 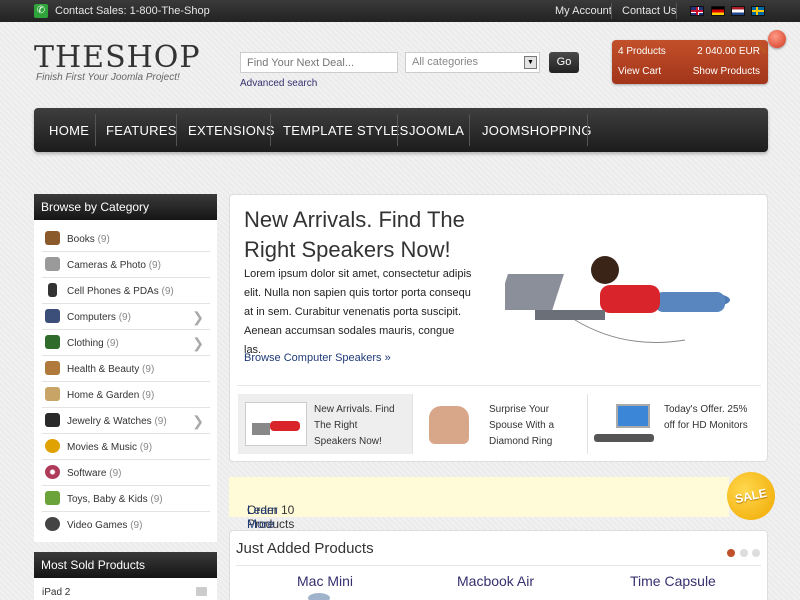 I want to click on most-sold-item: iPad 2, so click(x=56, y=592).